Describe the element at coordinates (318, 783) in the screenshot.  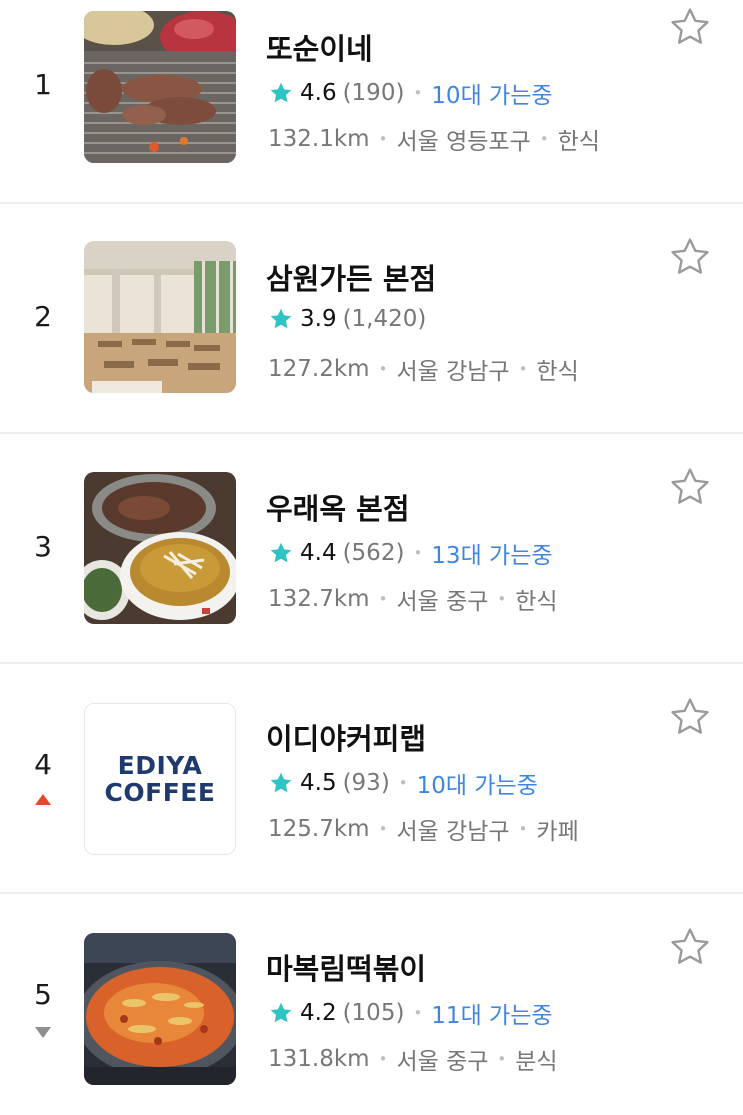
I see `rating-score: 4.5` at that location.